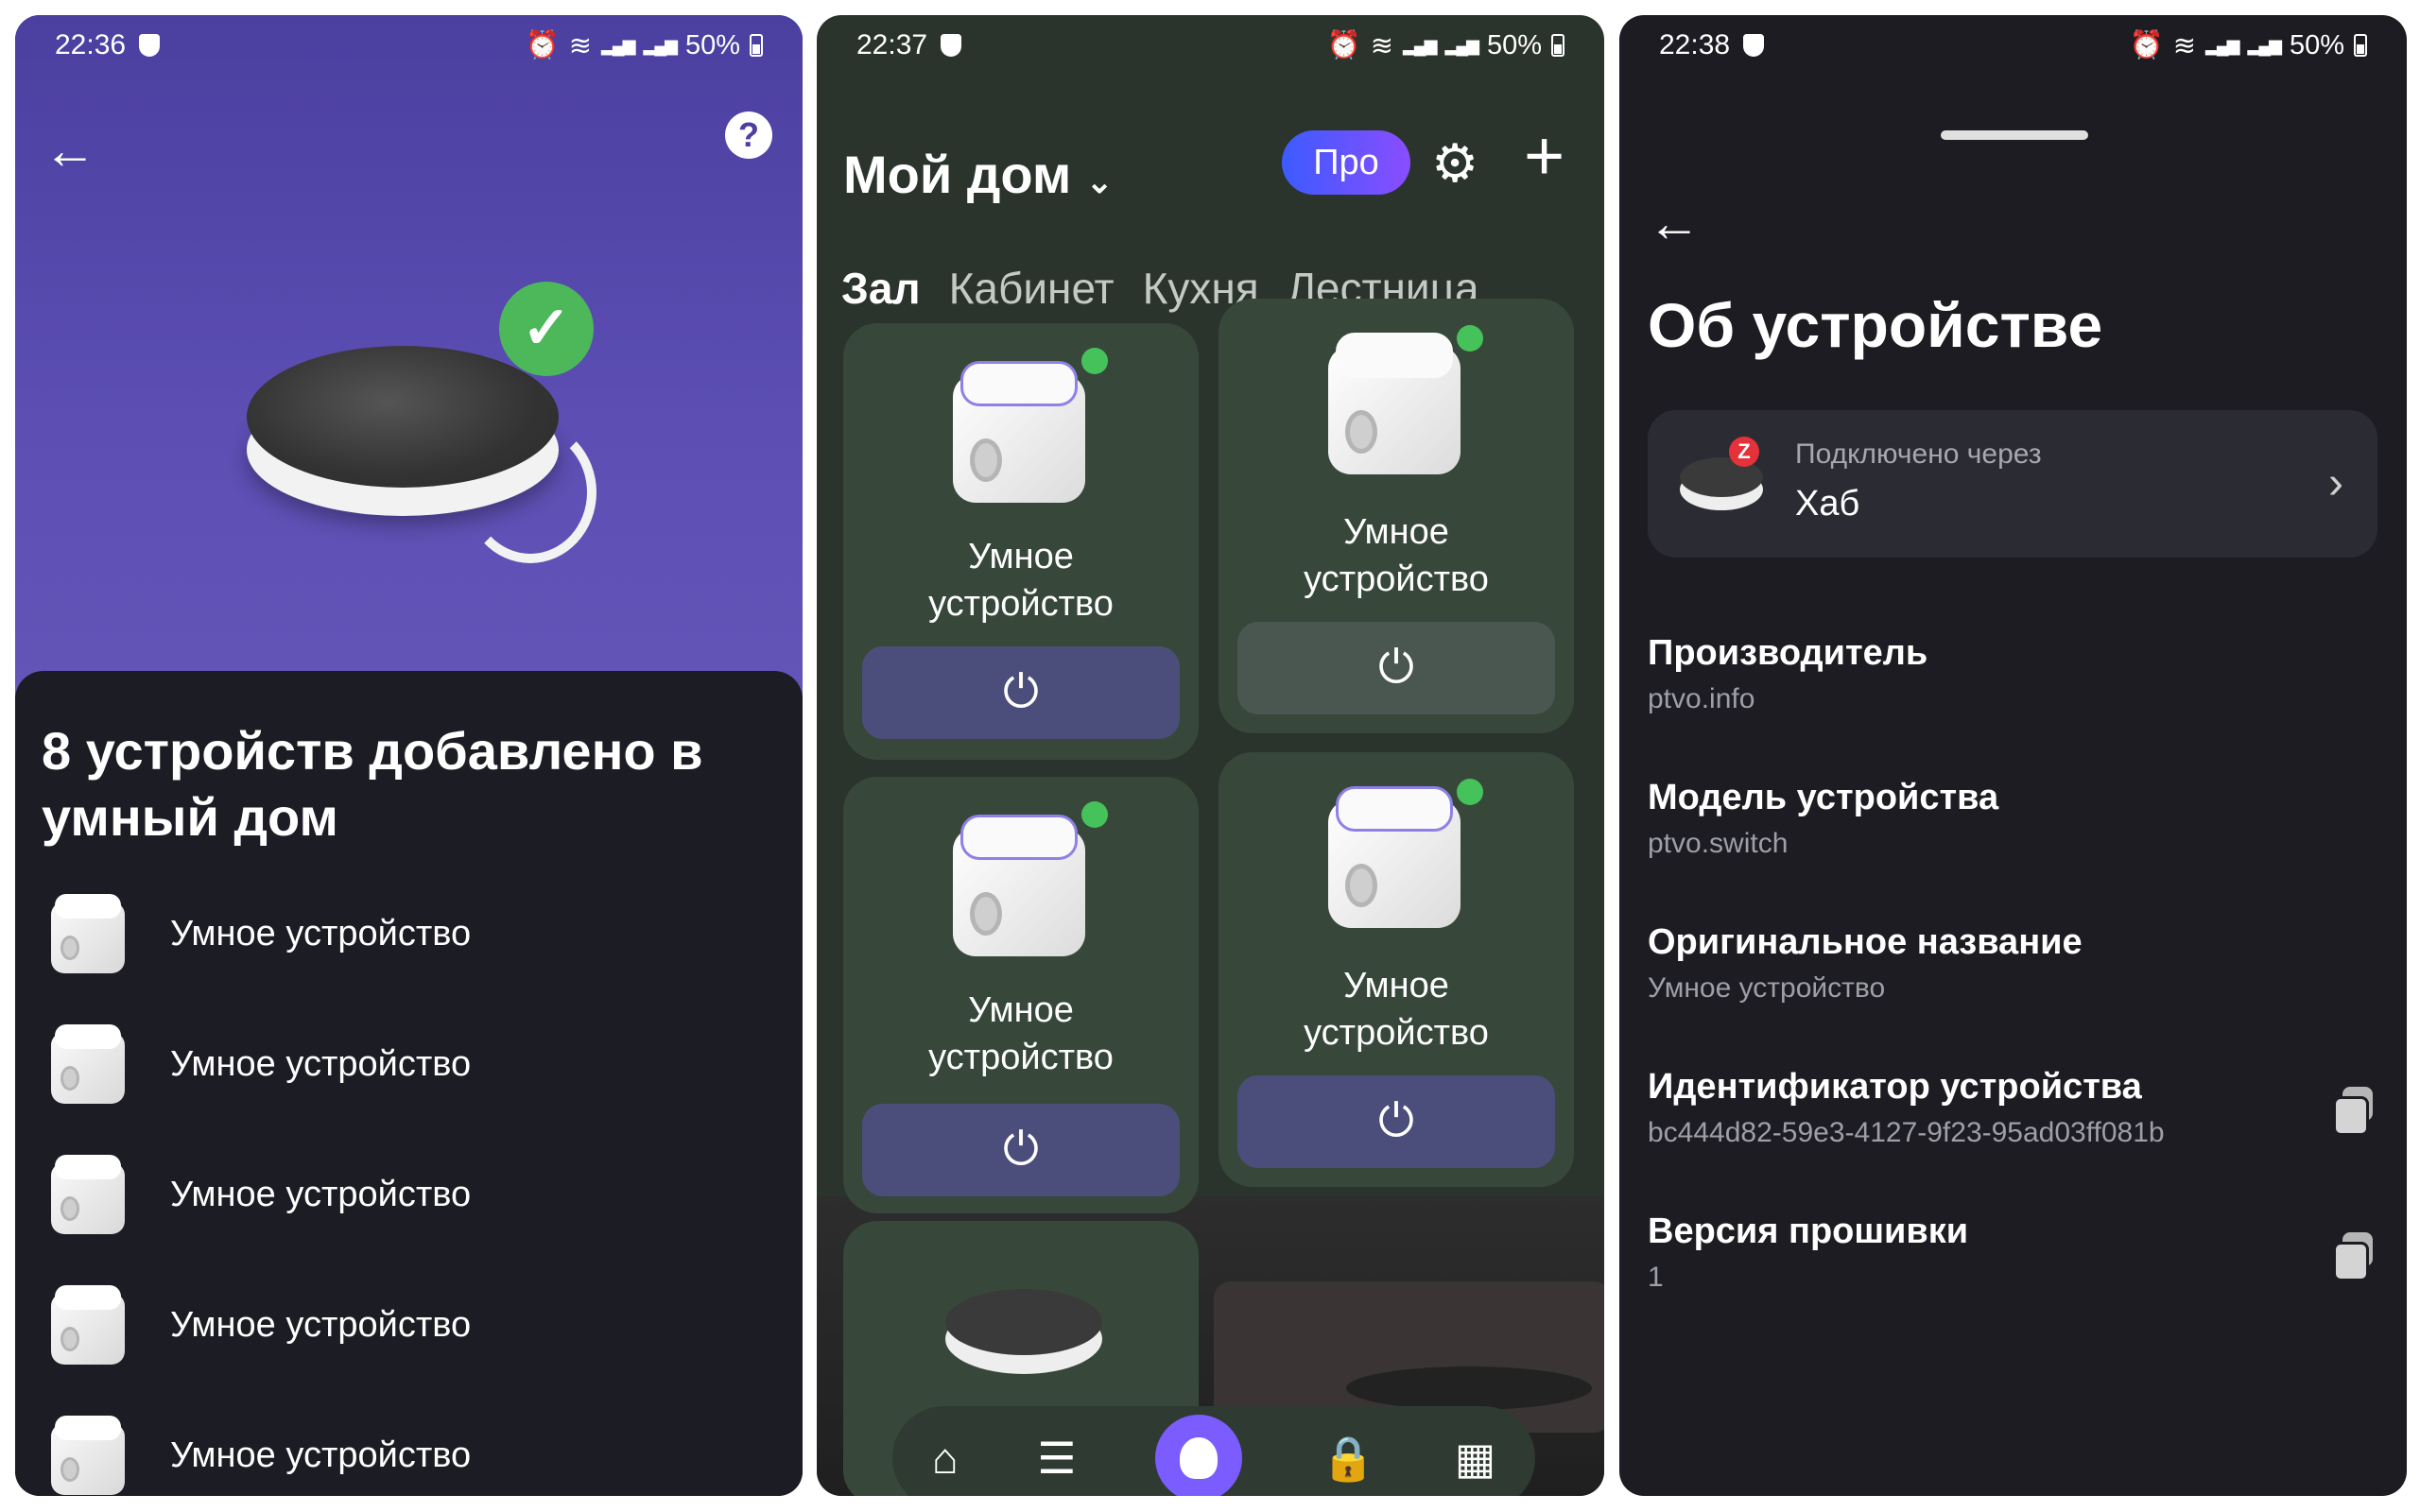 This screenshot has height=1512, width=2420. I want to click on info-key: Идентификатор устройства, so click(1895, 1087).